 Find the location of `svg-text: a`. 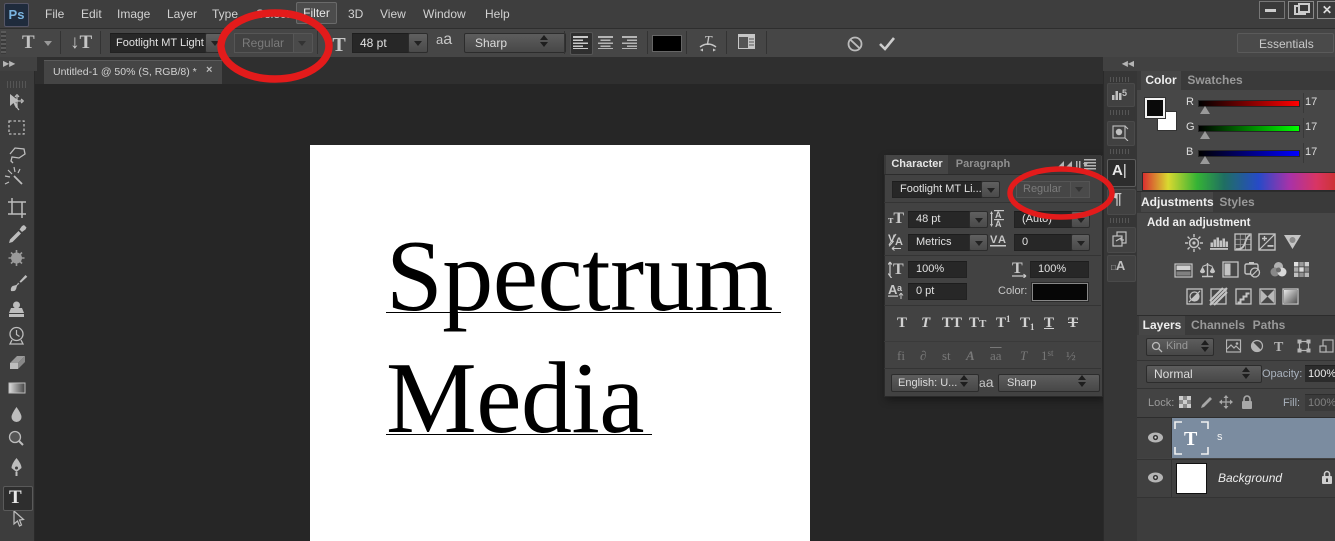

svg-text: a is located at coordinates (900, 288).